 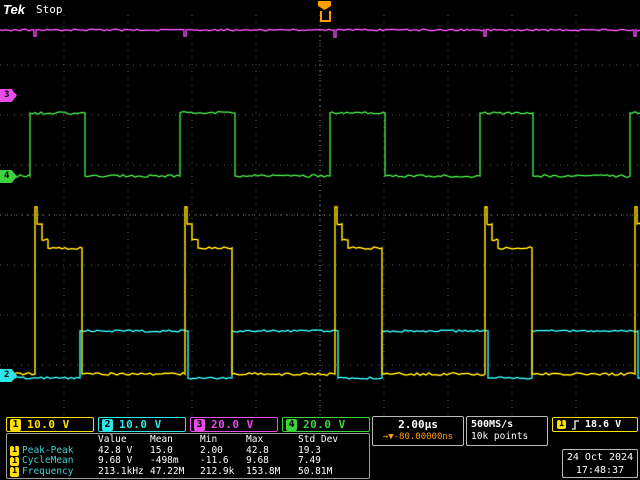 I want to click on ch2-scale-value: 10.0 V, so click(x=140, y=424).